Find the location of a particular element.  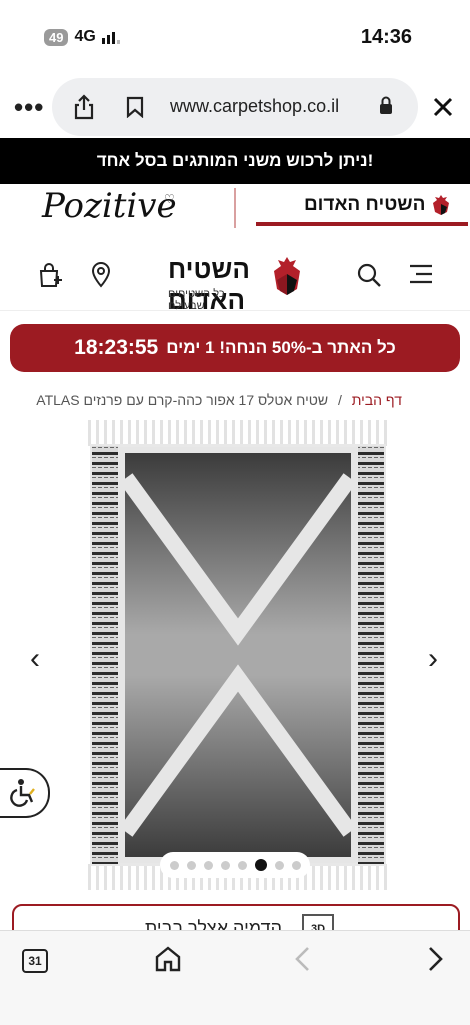

gallery-next-arrow: › is located at coordinates (433, 659).